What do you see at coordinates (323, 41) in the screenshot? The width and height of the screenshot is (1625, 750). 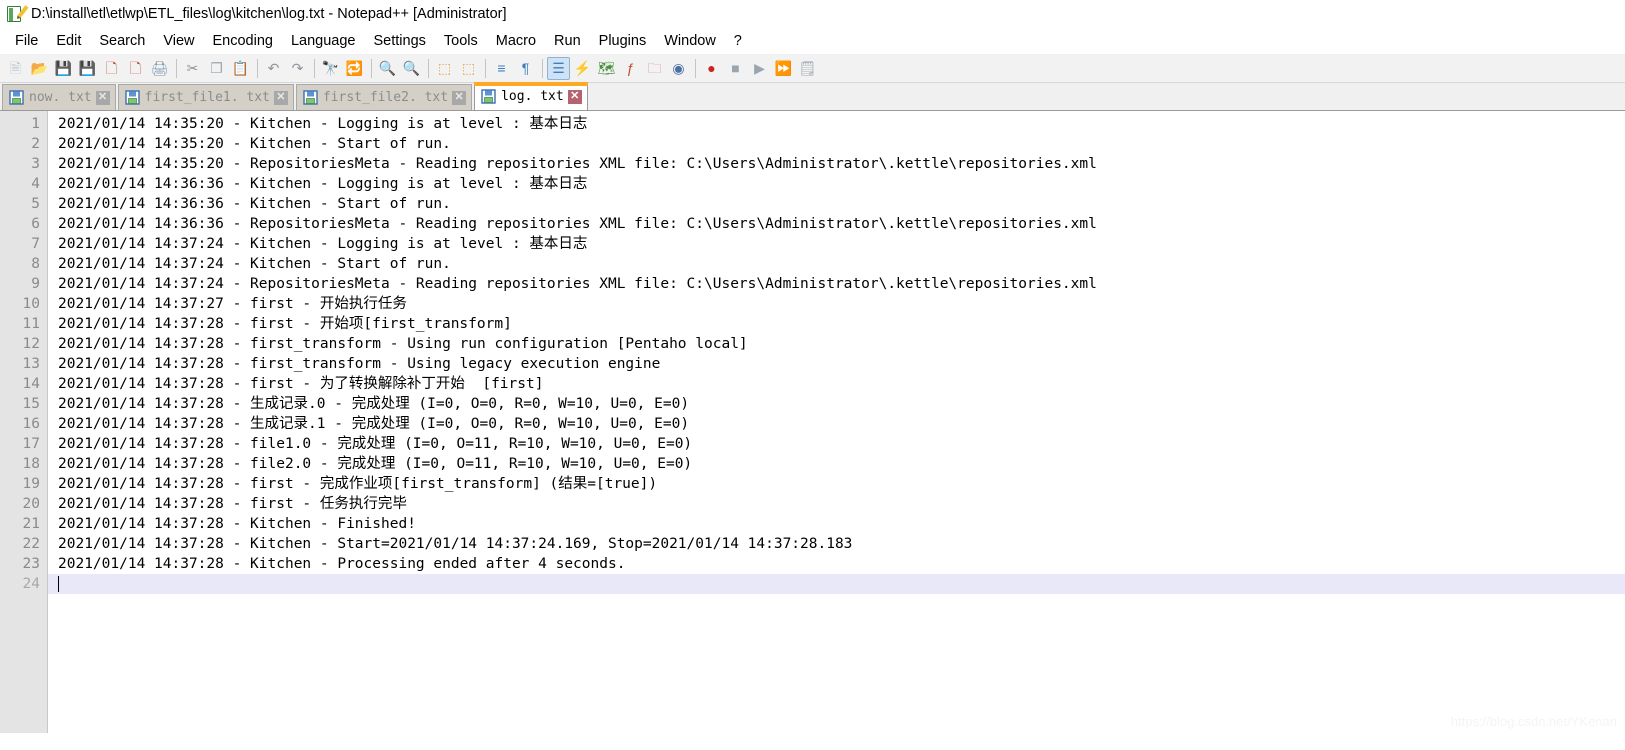 I see `menu-item-language: Language` at bounding box center [323, 41].